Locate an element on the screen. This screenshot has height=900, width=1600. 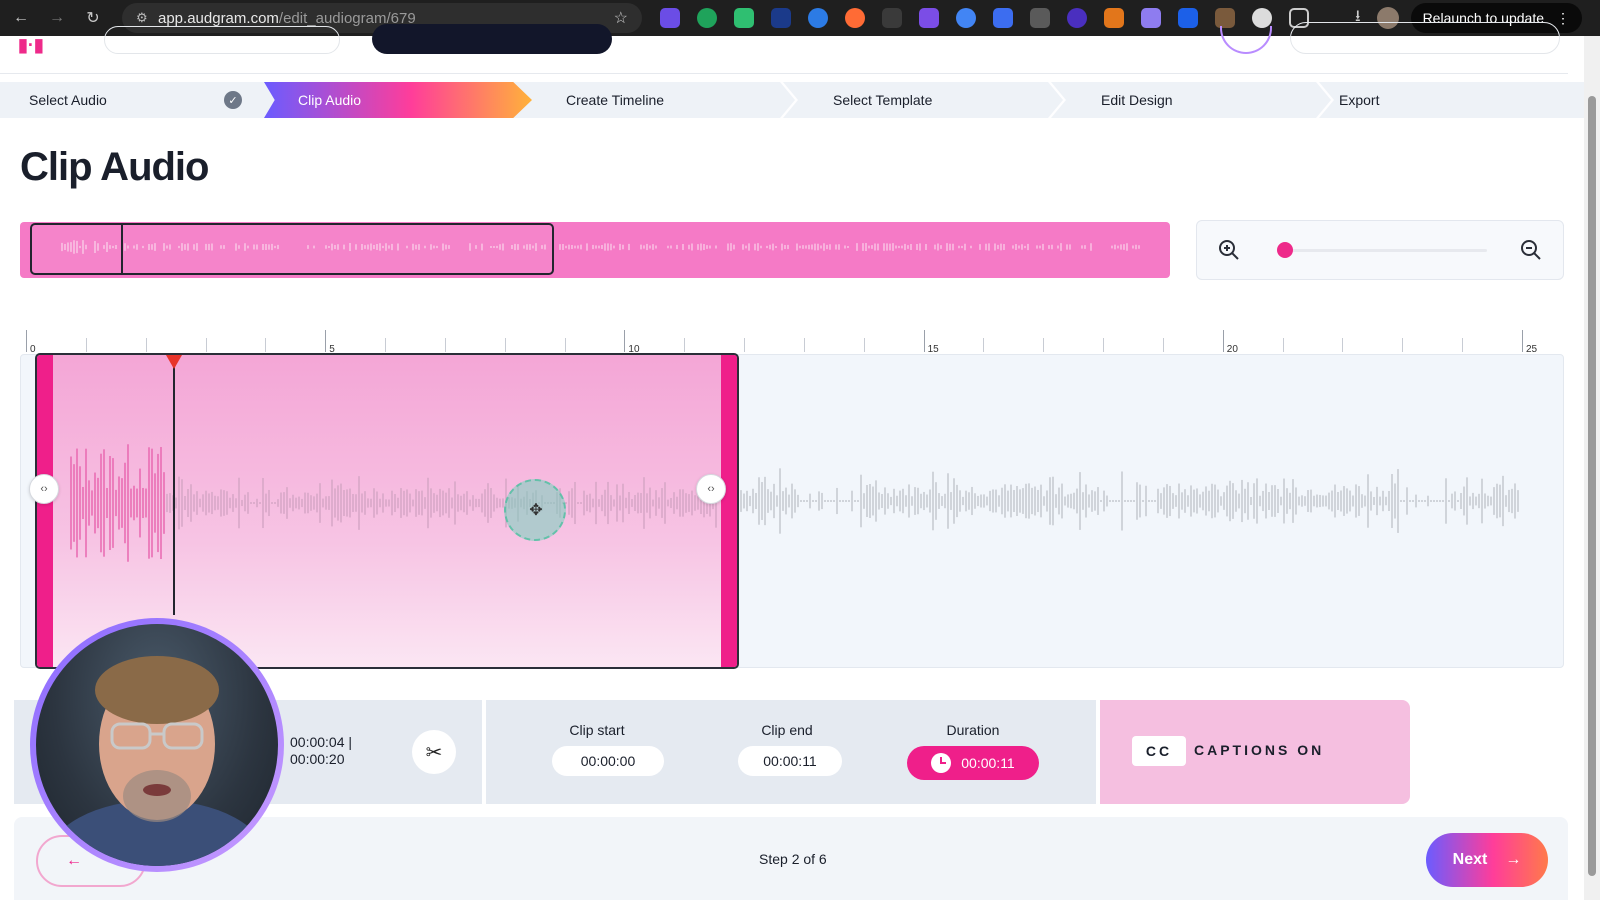
captions-toggle: CC CAPTIONS ON is located at coordinates (1255, 752).